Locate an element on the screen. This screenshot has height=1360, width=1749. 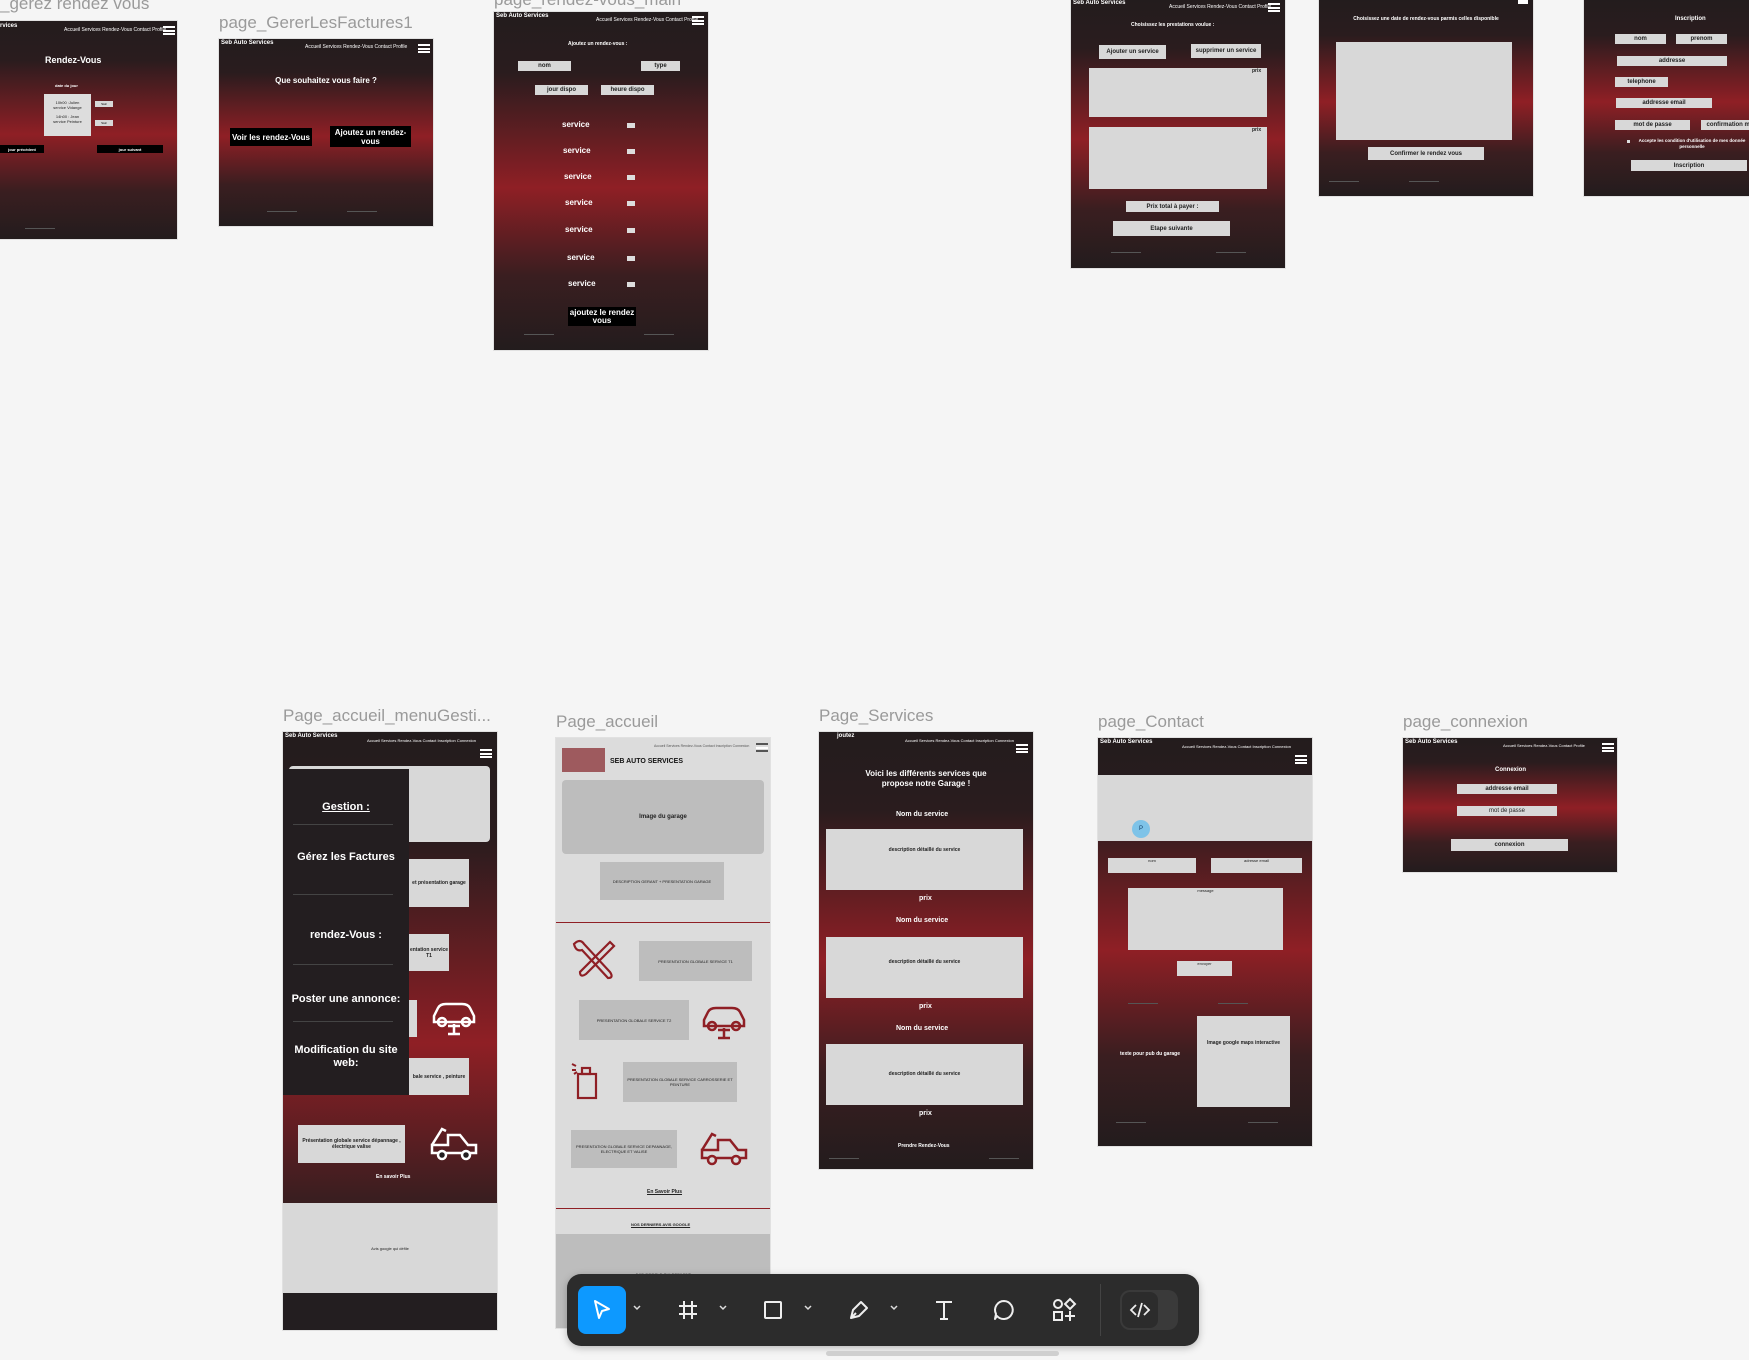
add-service-button: Ajouter un service is located at coordinates (1132, 52).